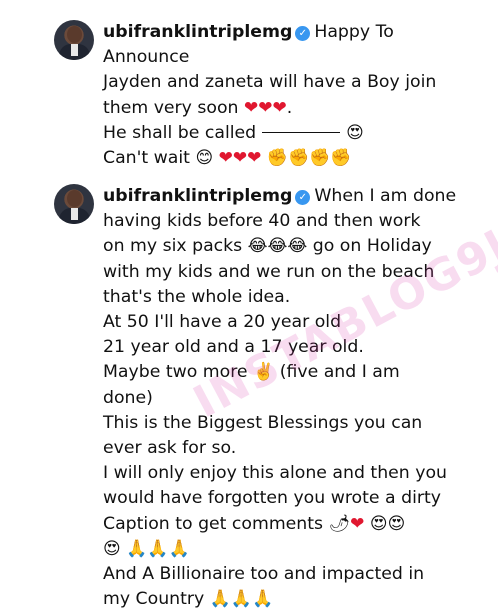  What do you see at coordinates (170, 448) in the screenshot?
I see `comment-text: ever ask for so.` at bounding box center [170, 448].